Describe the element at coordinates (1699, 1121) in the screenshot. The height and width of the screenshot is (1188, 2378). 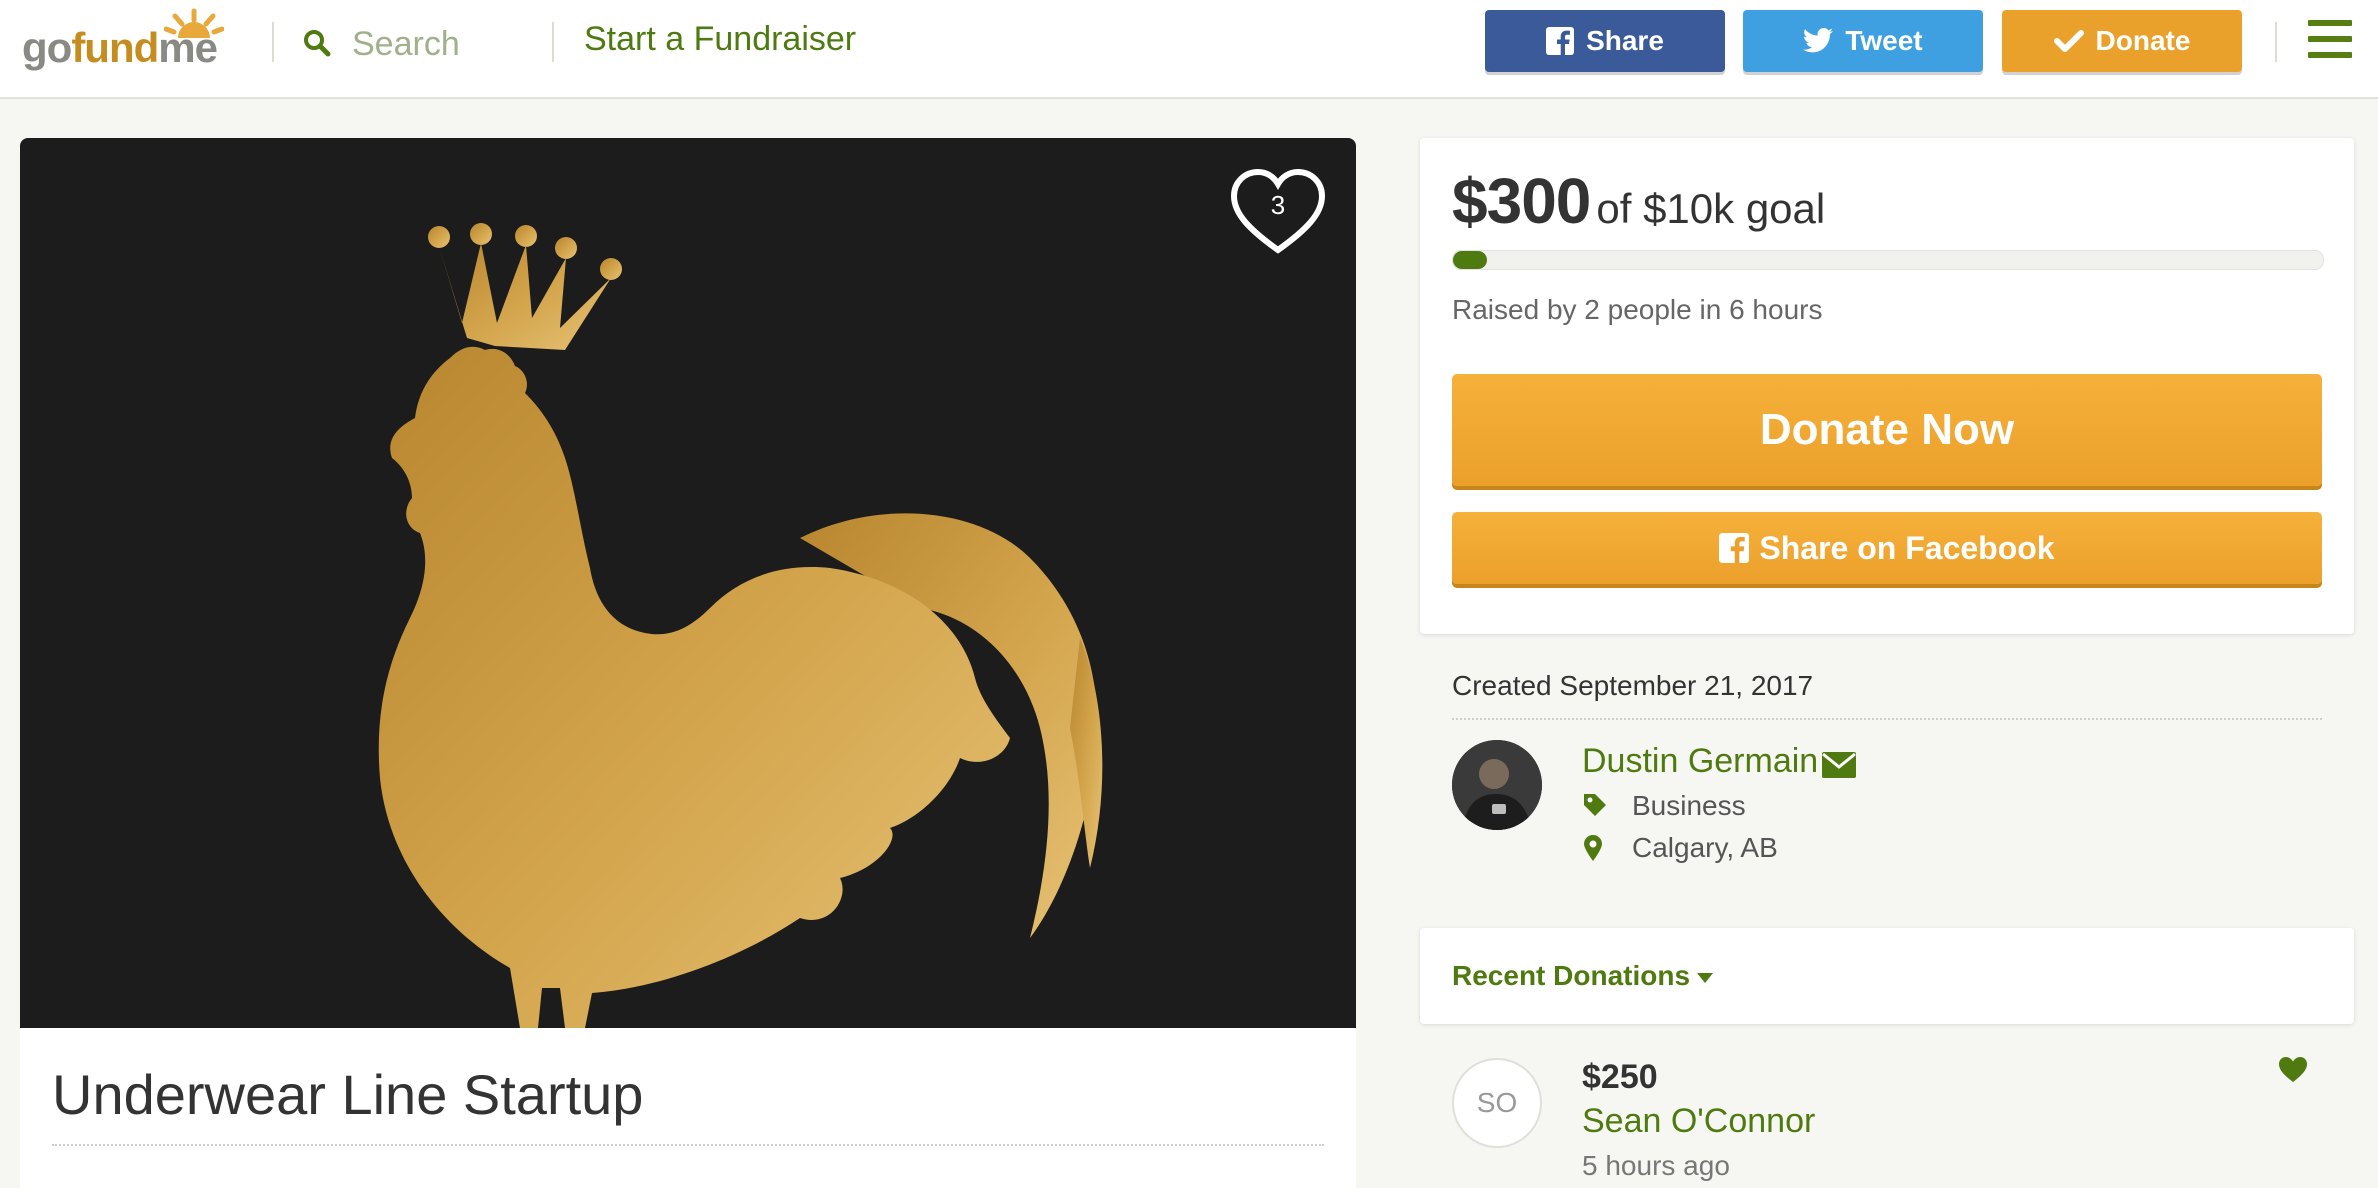
I see `donor-name: Sean O'Connor` at that location.